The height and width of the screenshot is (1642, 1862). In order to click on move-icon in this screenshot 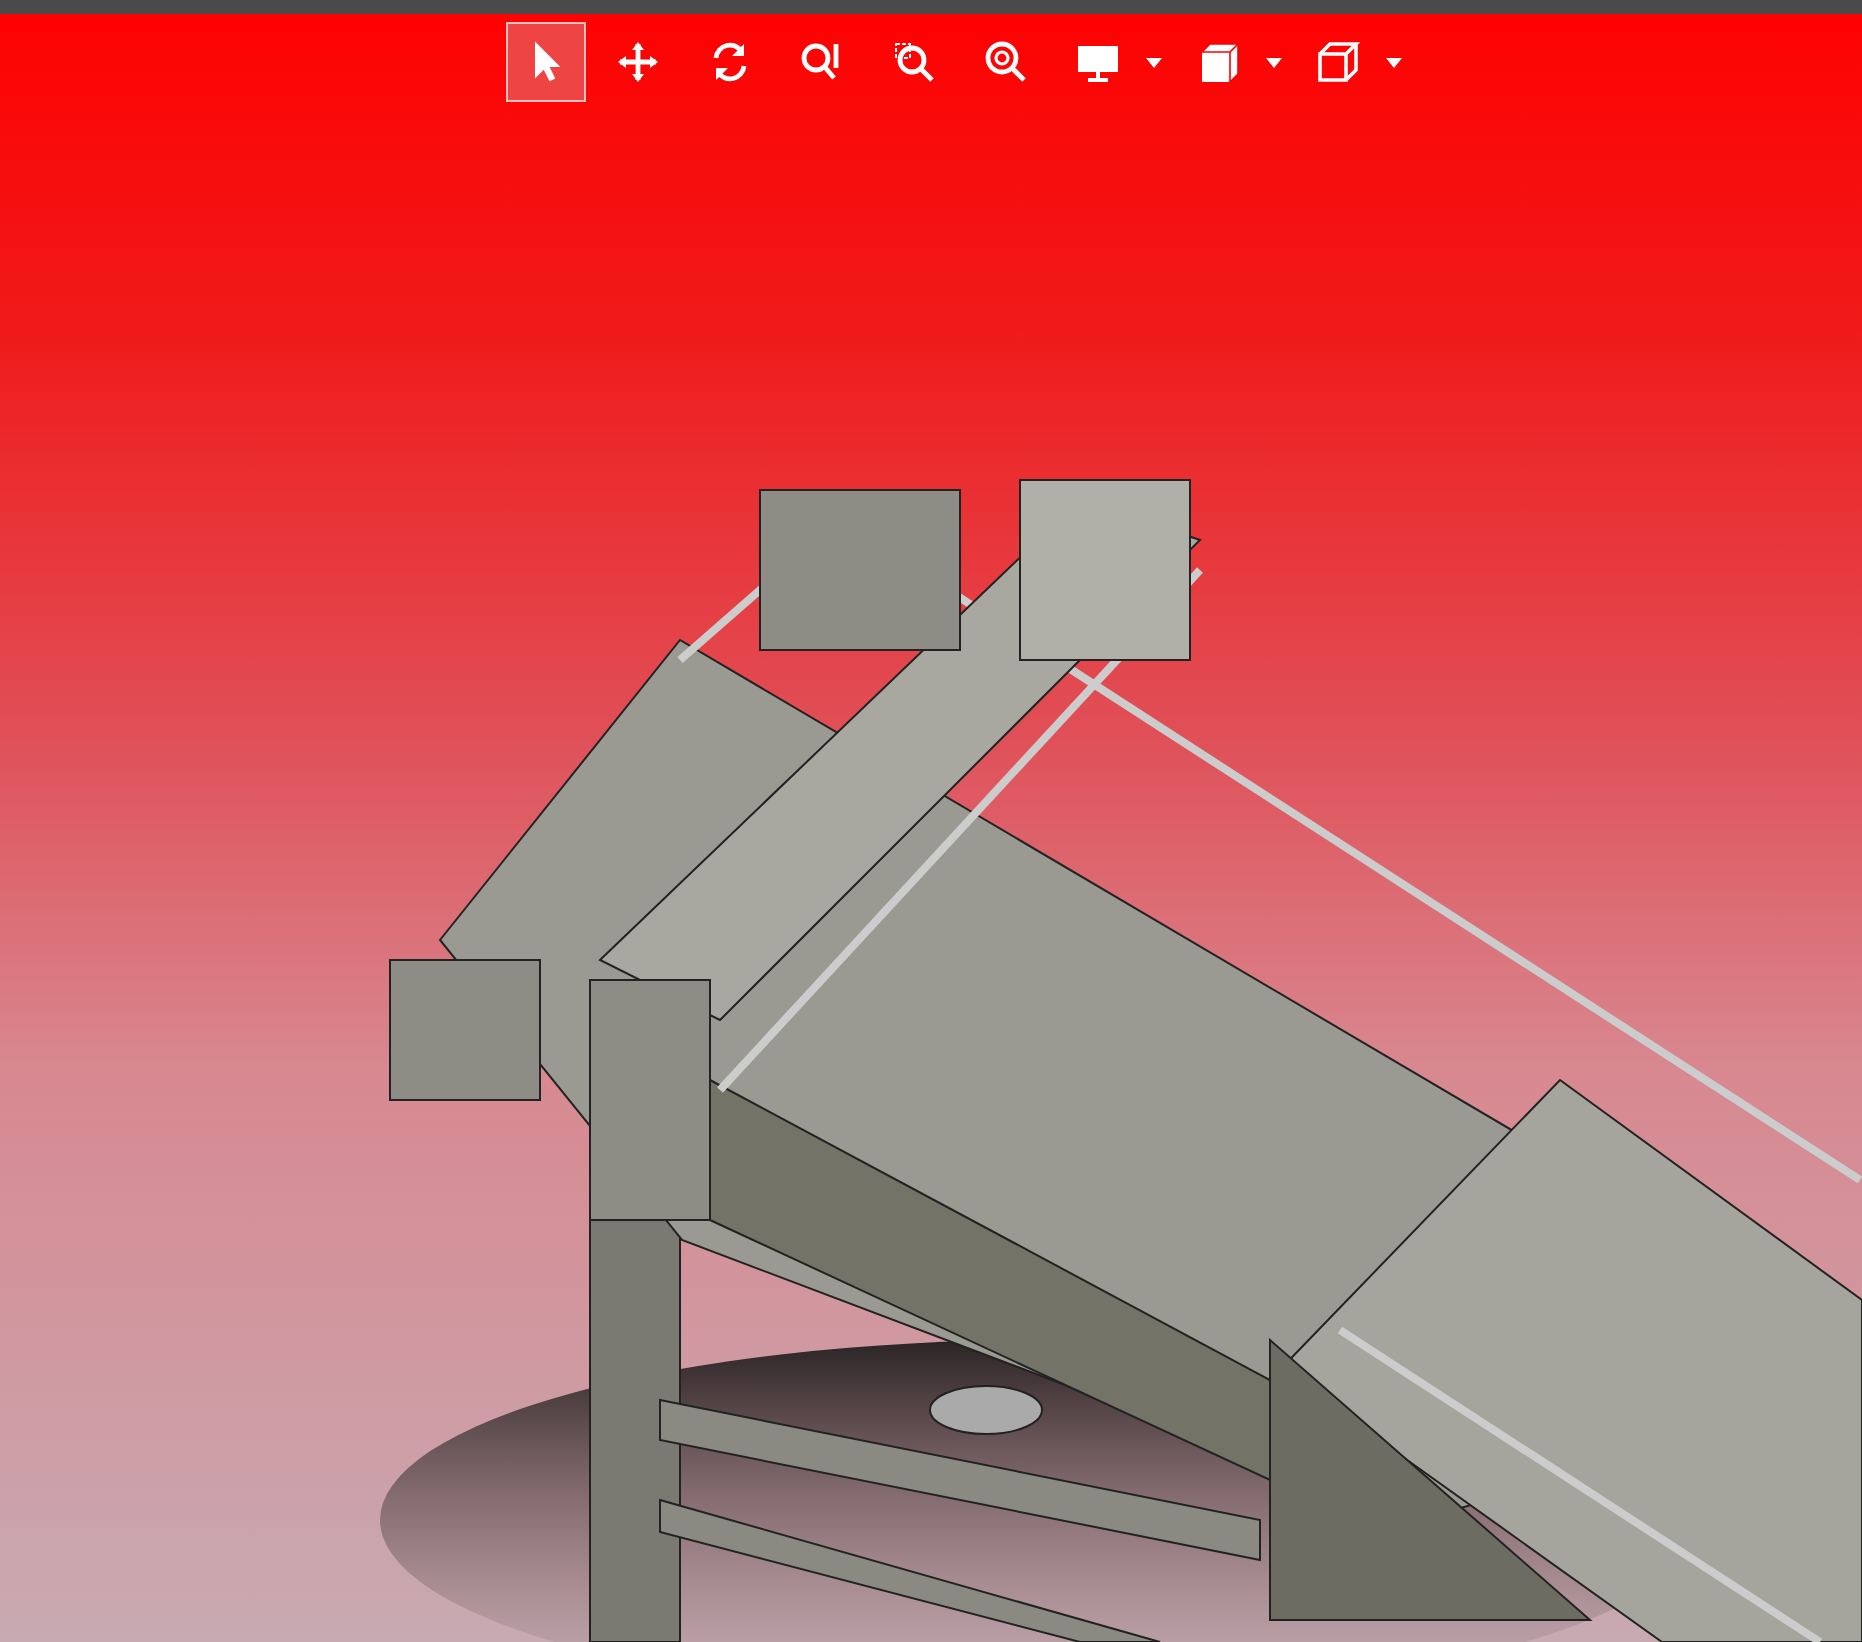, I will do `click(637, 62)`.